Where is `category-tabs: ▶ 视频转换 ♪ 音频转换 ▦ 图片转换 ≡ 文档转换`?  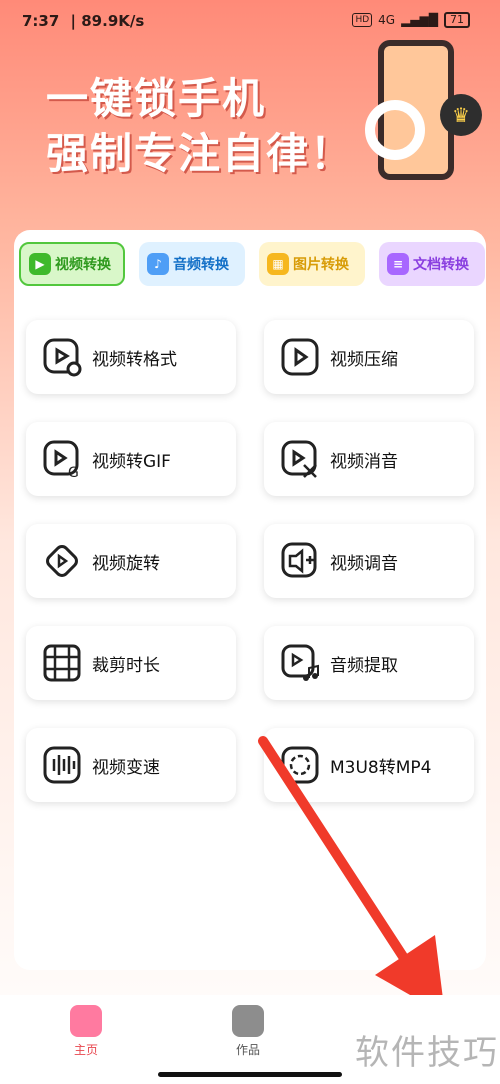
category-tabs: ▶ 视频转换 ♪ 音频转换 ▦ 图片转换 ≡ 文档转换 is located at coordinates (252, 267).